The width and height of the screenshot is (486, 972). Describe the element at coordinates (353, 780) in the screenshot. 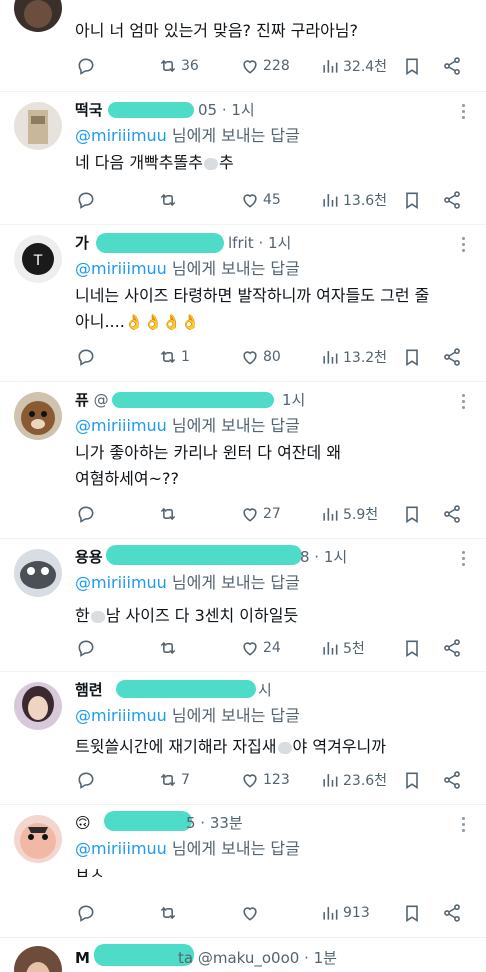

I see `views-button: 23.6천` at that location.